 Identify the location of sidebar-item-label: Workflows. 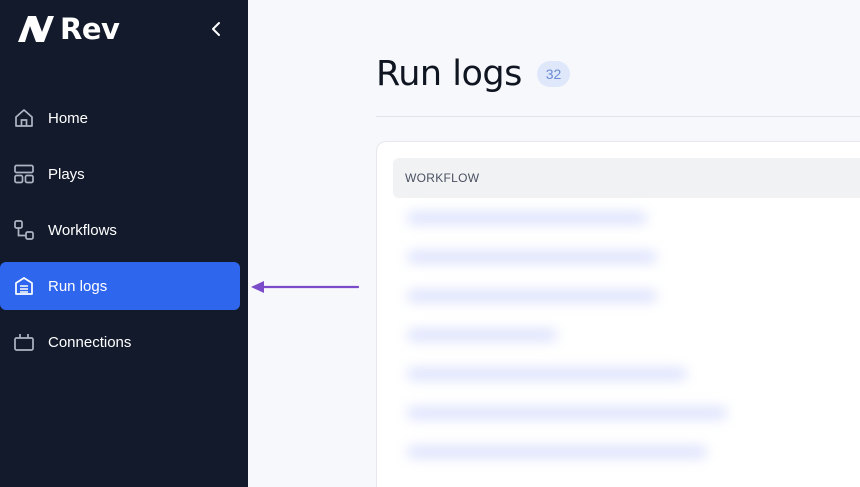
(82, 230).